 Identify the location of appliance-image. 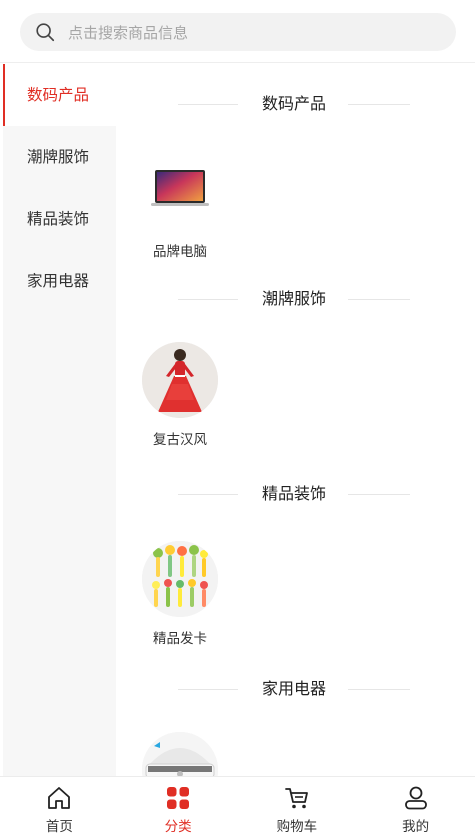
(180, 754).